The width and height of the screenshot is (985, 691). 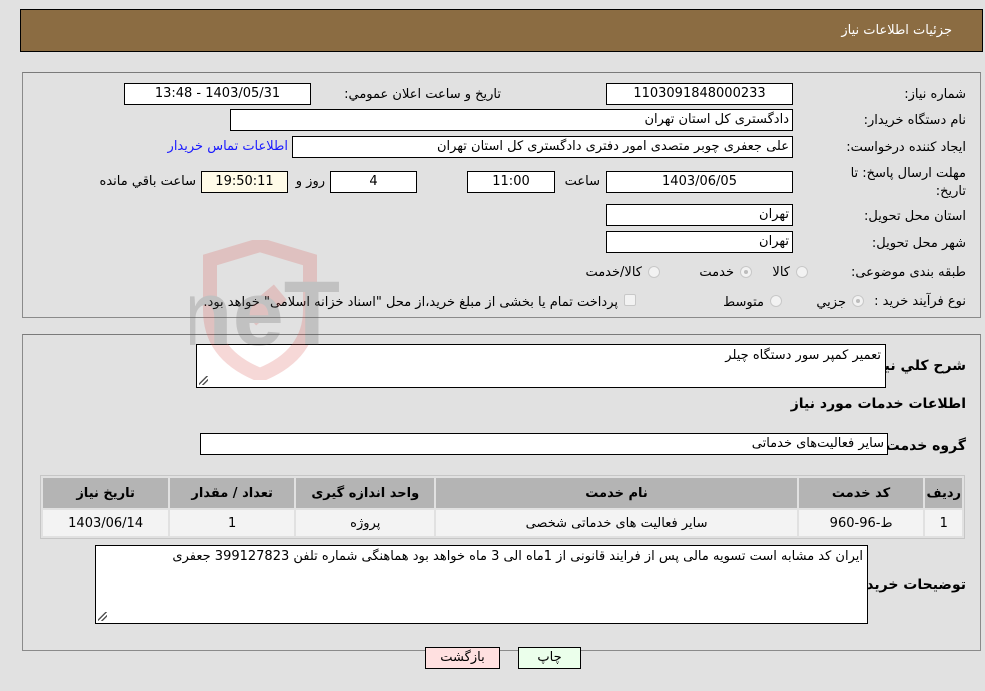 I want to click on treasury-checkbox, so click(x=630, y=300).